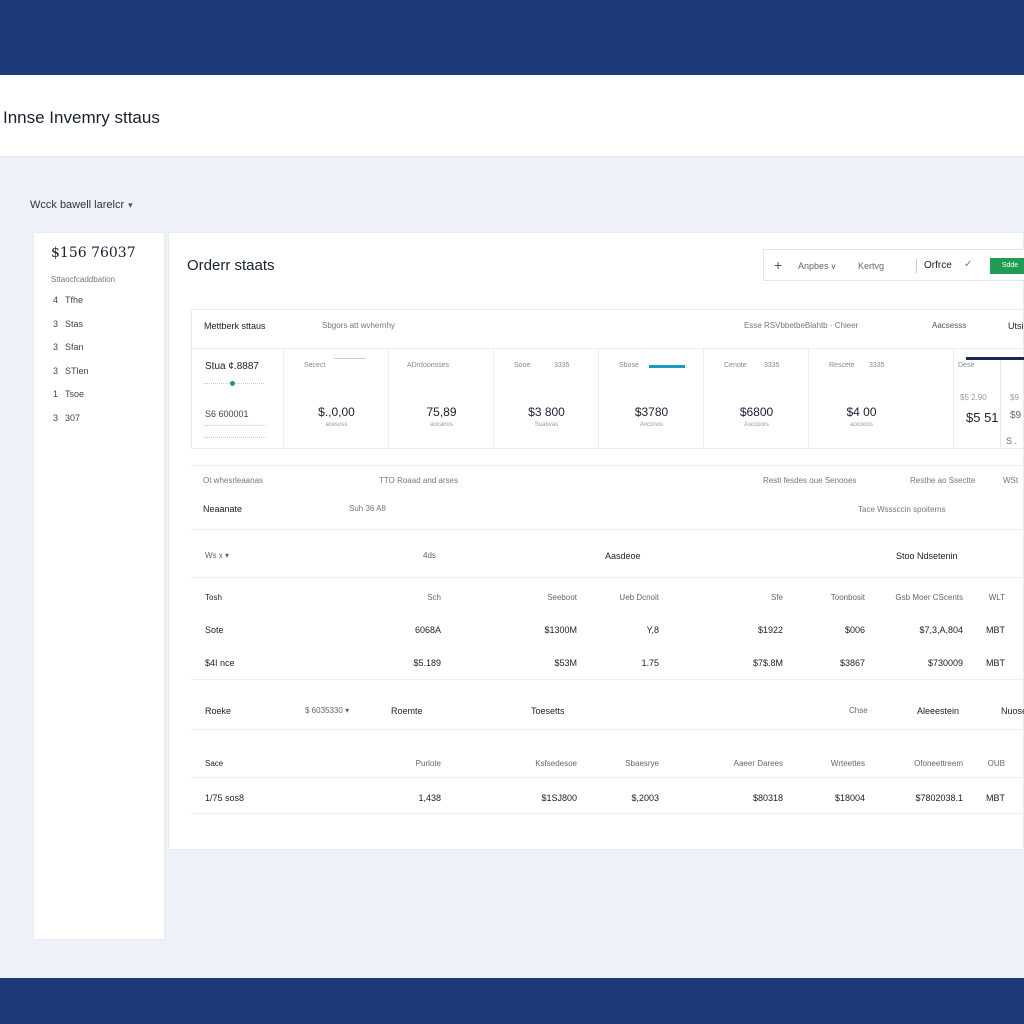 Image resolution: width=1024 pixels, height=1024 pixels. Describe the element at coordinates (358, 325) in the screenshot. I see `card-subtitle: Sbgors att wvhernhy` at that location.